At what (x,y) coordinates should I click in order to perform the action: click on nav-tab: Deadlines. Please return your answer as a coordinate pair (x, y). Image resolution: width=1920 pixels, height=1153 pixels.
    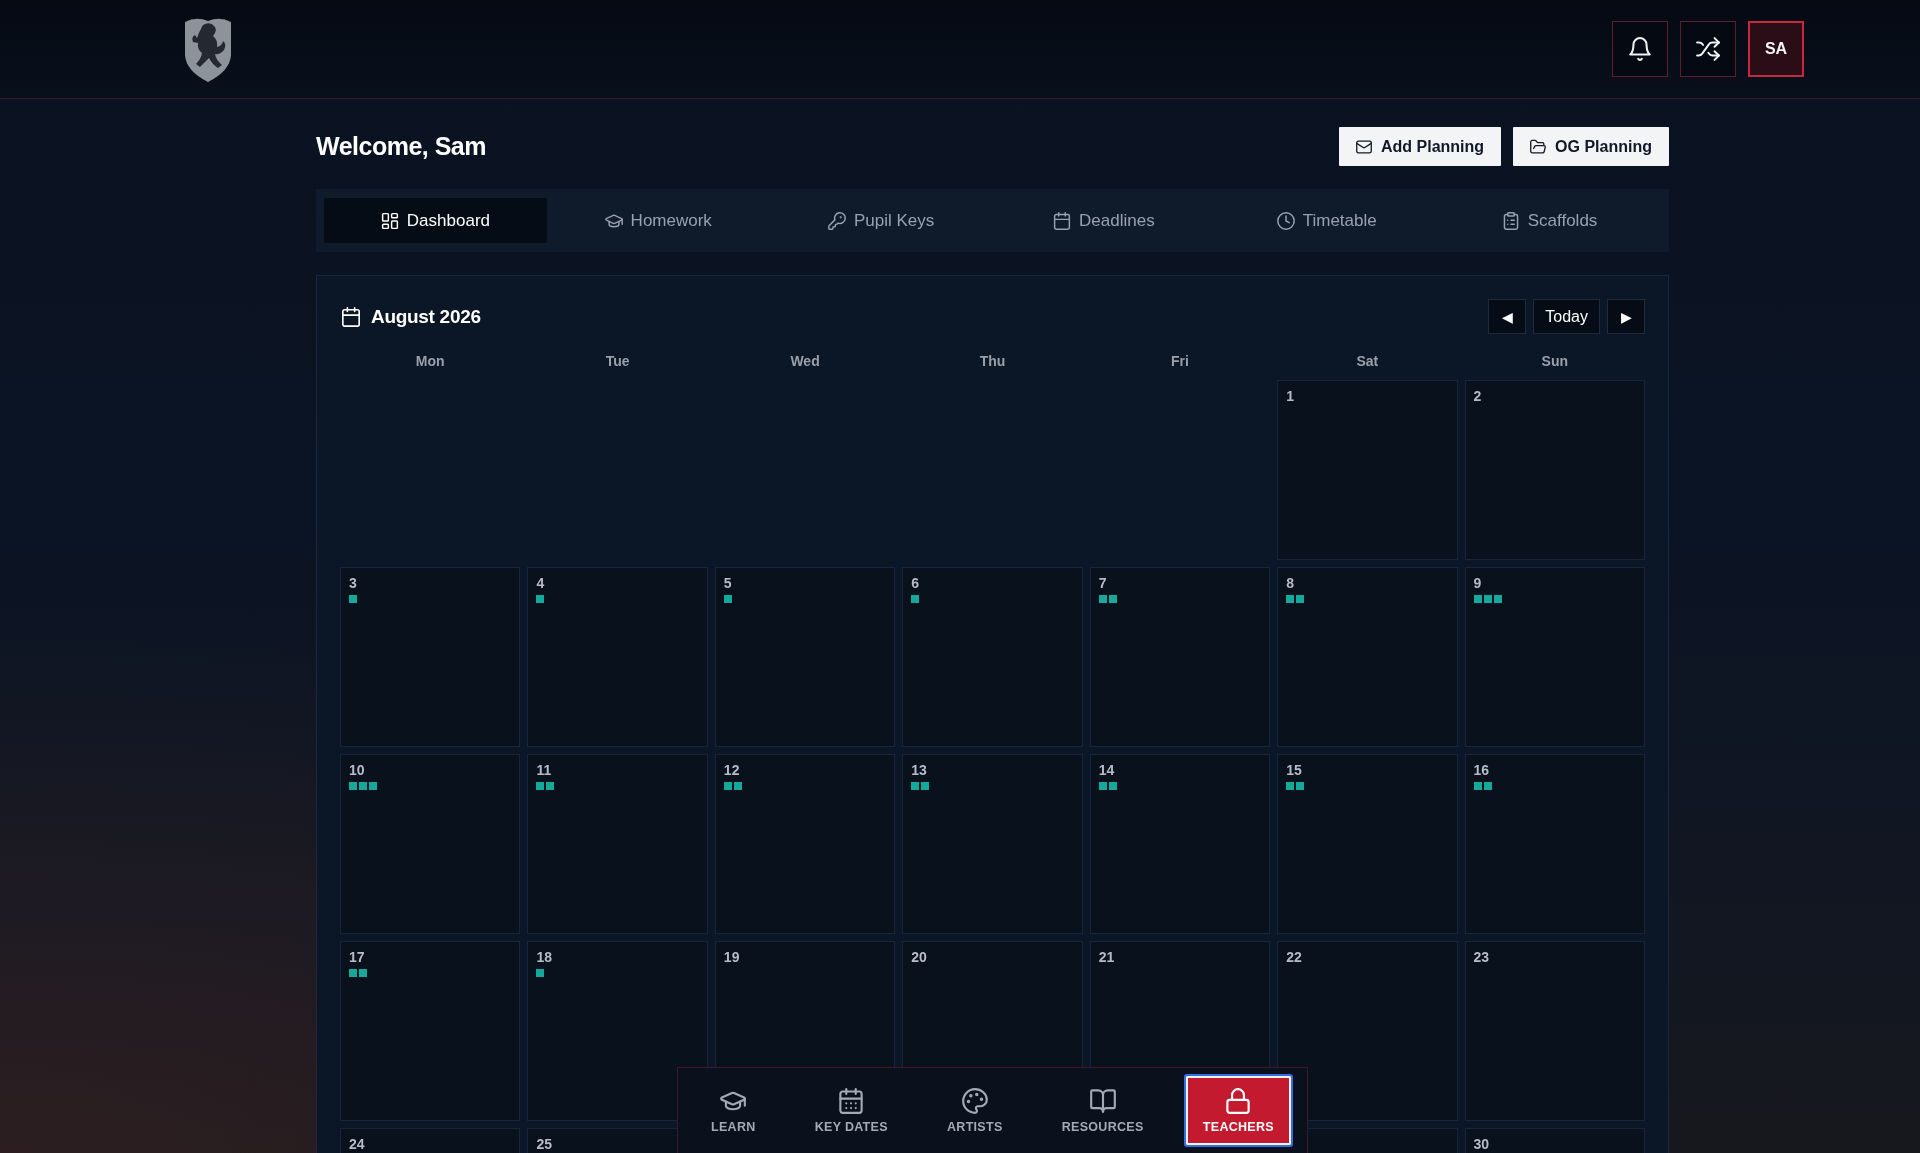
    Looking at the image, I should click on (1104, 220).